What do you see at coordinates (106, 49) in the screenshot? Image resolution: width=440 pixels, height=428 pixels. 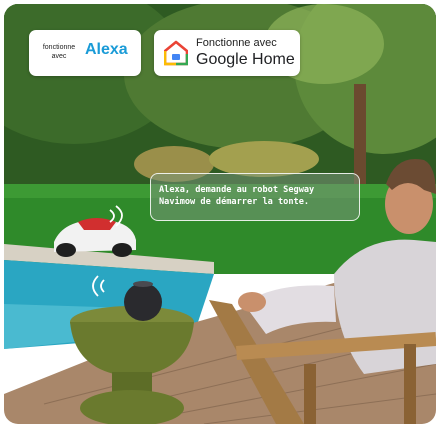 I see `alexa-logo: Alexa` at bounding box center [106, 49].